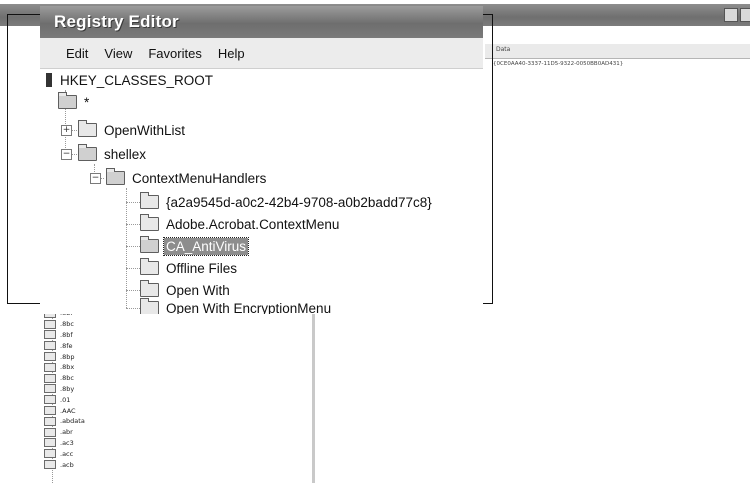 This screenshot has width=750, height=483. What do you see at coordinates (67, 356) in the screenshot?
I see `background-tree-label: .8bp` at bounding box center [67, 356].